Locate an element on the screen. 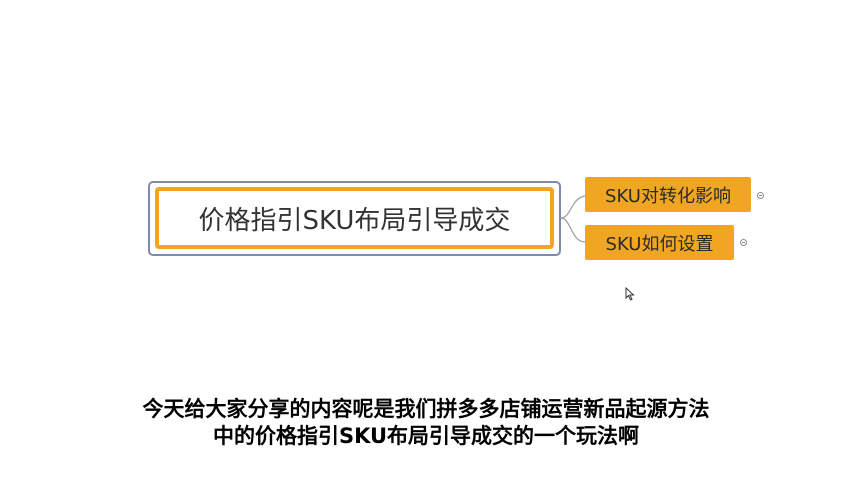 Image resolution: width=852 pixels, height=480 pixels. mouse-pointer-icon is located at coordinates (630, 294).